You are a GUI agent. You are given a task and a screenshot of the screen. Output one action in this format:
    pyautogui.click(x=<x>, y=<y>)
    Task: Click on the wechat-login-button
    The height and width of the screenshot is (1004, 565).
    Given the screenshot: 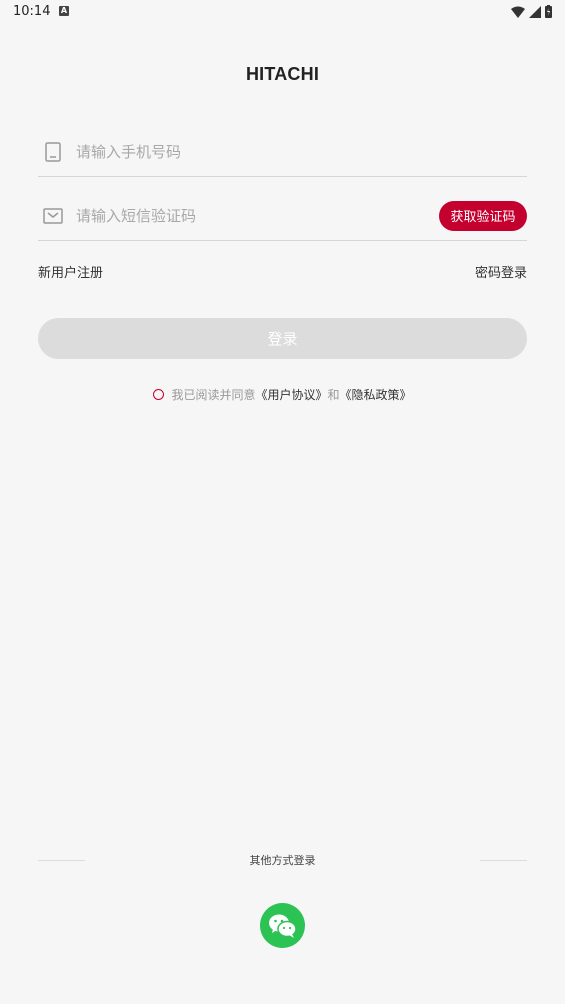 What is the action you would take?
    pyautogui.click(x=282, y=925)
    